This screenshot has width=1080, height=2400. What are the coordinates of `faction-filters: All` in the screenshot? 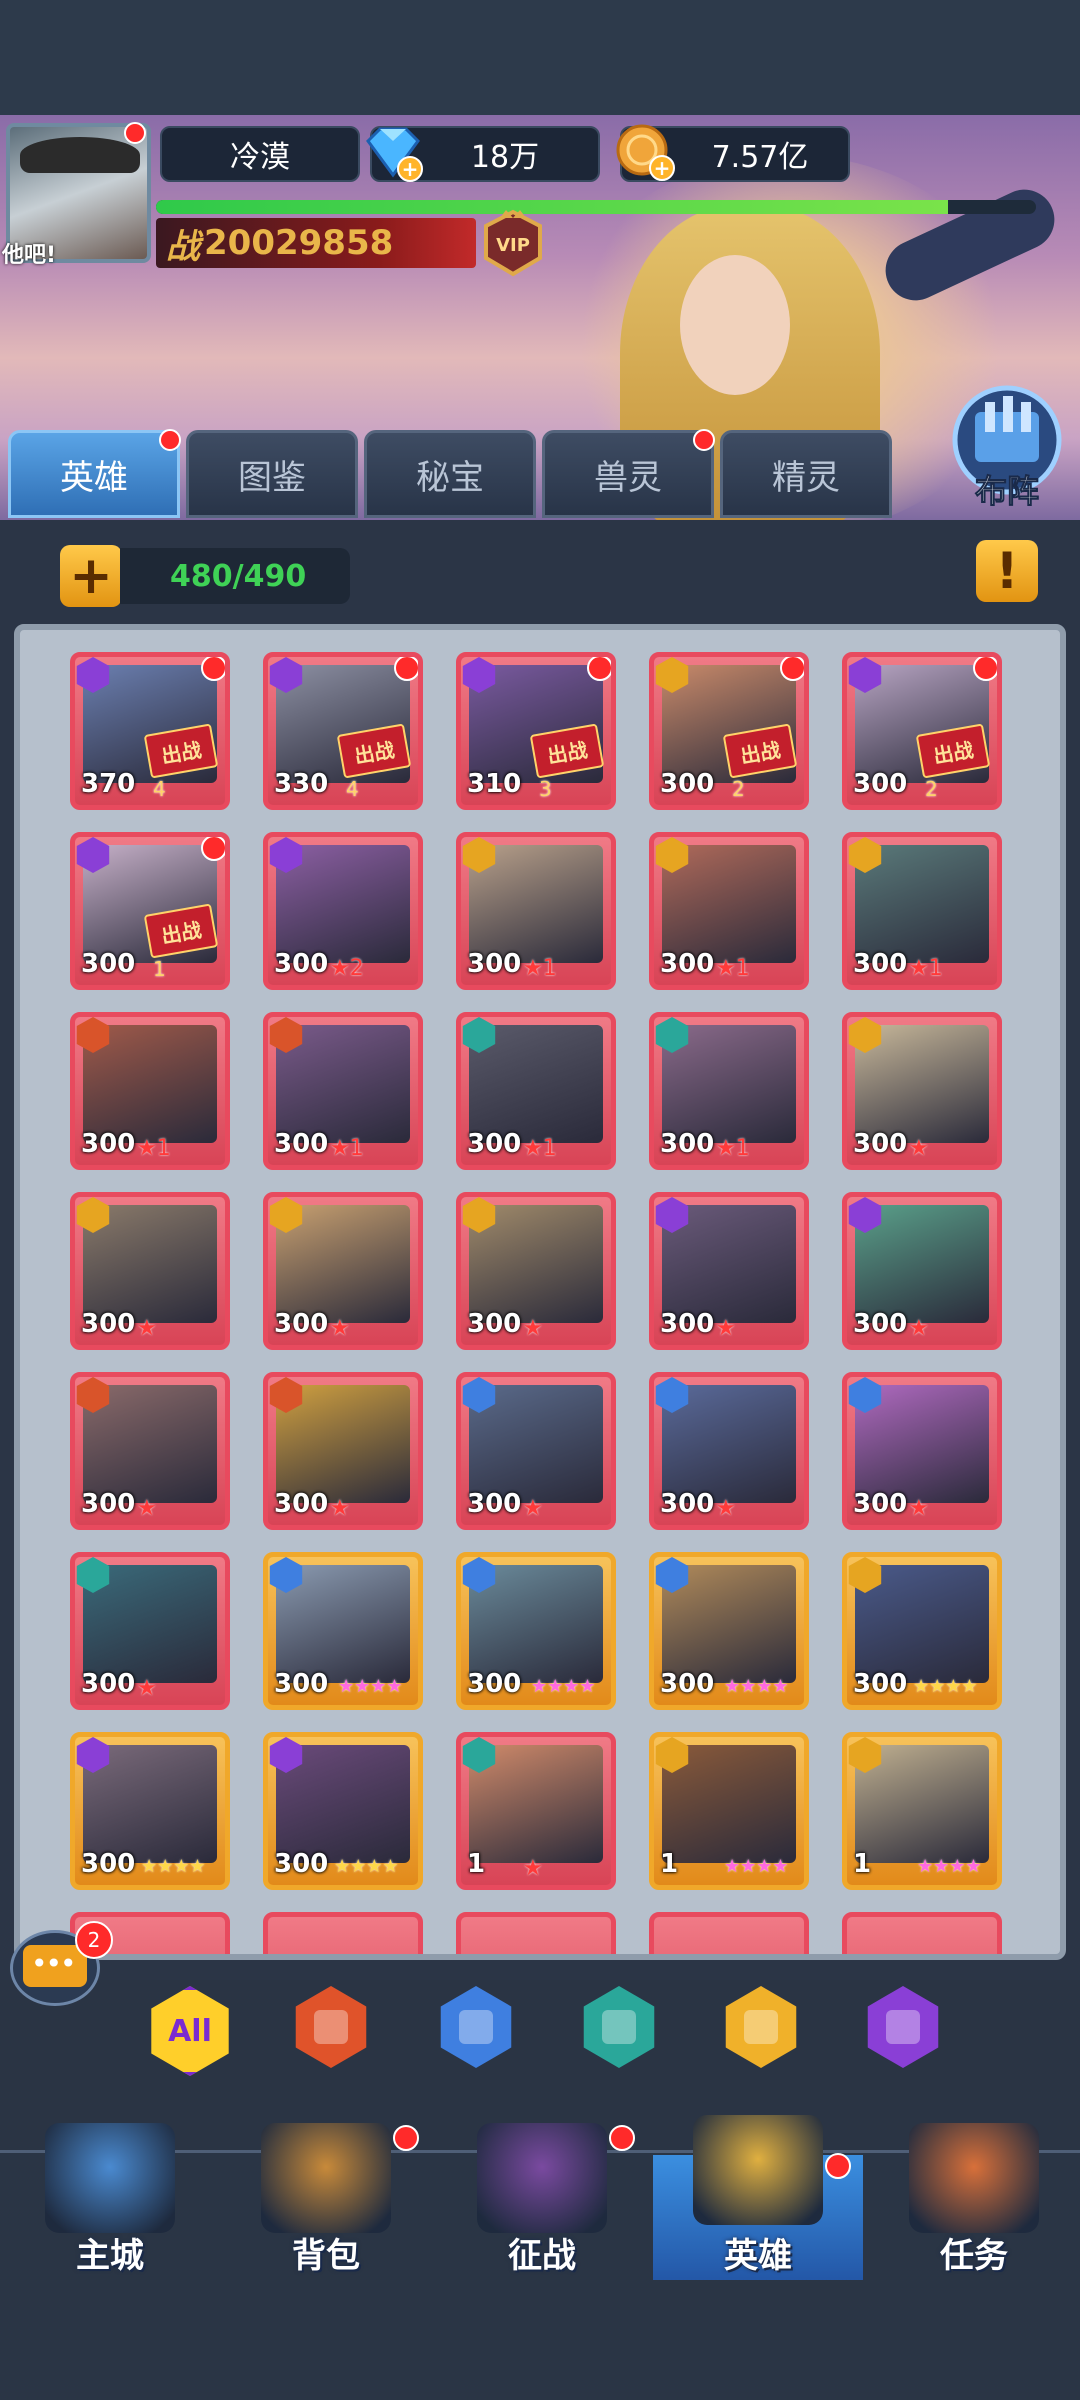 It's located at (540, 2030).